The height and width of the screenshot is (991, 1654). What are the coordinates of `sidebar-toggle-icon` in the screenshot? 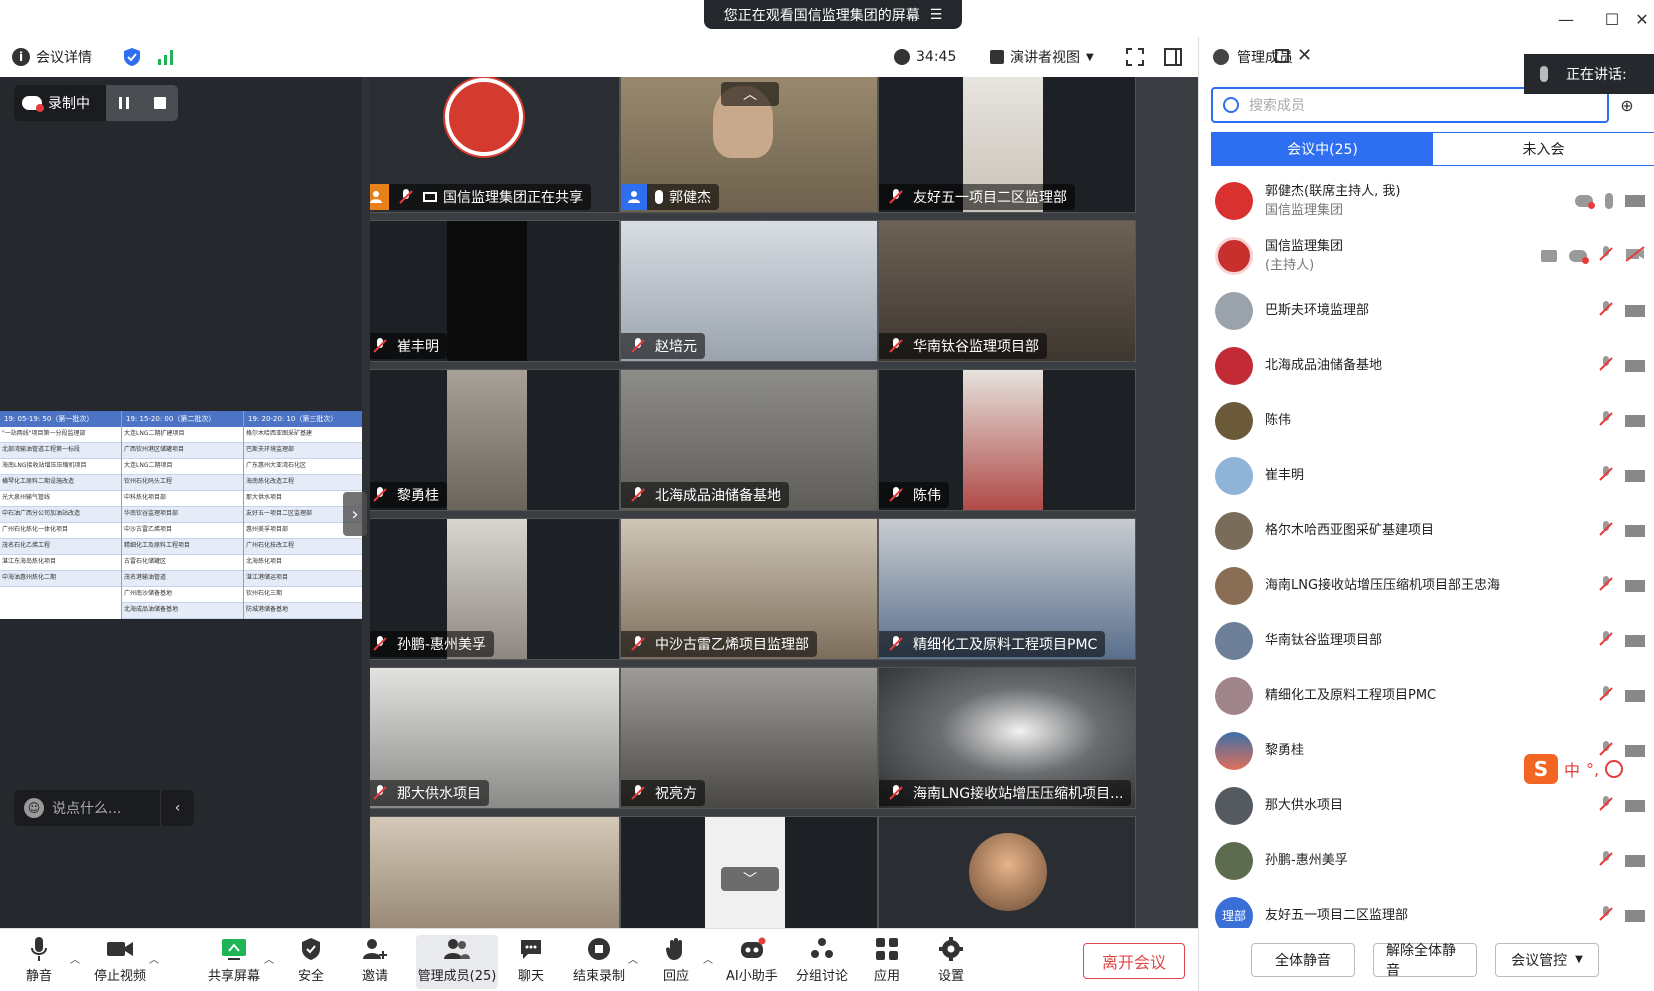 It's located at (1173, 57).